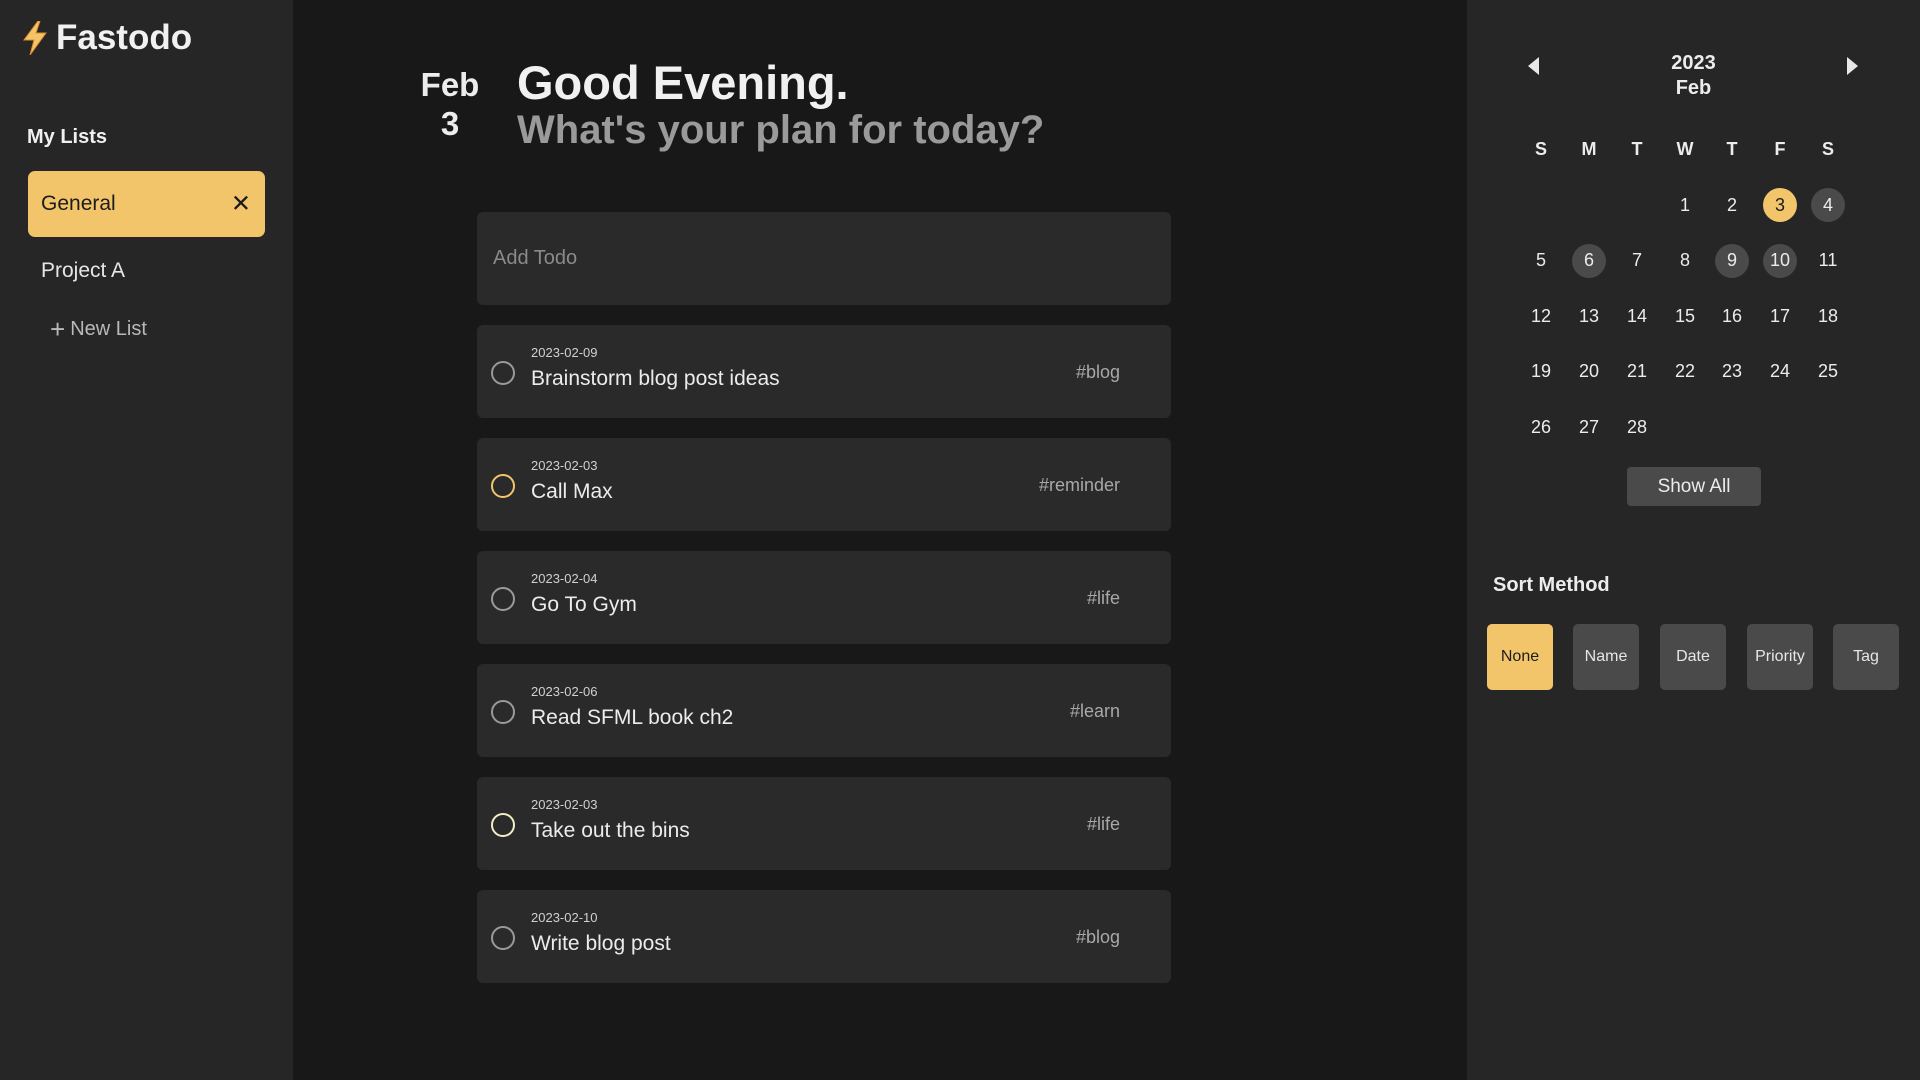 The height and width of the screenshot is (1080, 1920). What do you see at coordinates (1685, 316) in the screenshot?
I see `calendar-day: 15` at bounding box center [1685, 316].